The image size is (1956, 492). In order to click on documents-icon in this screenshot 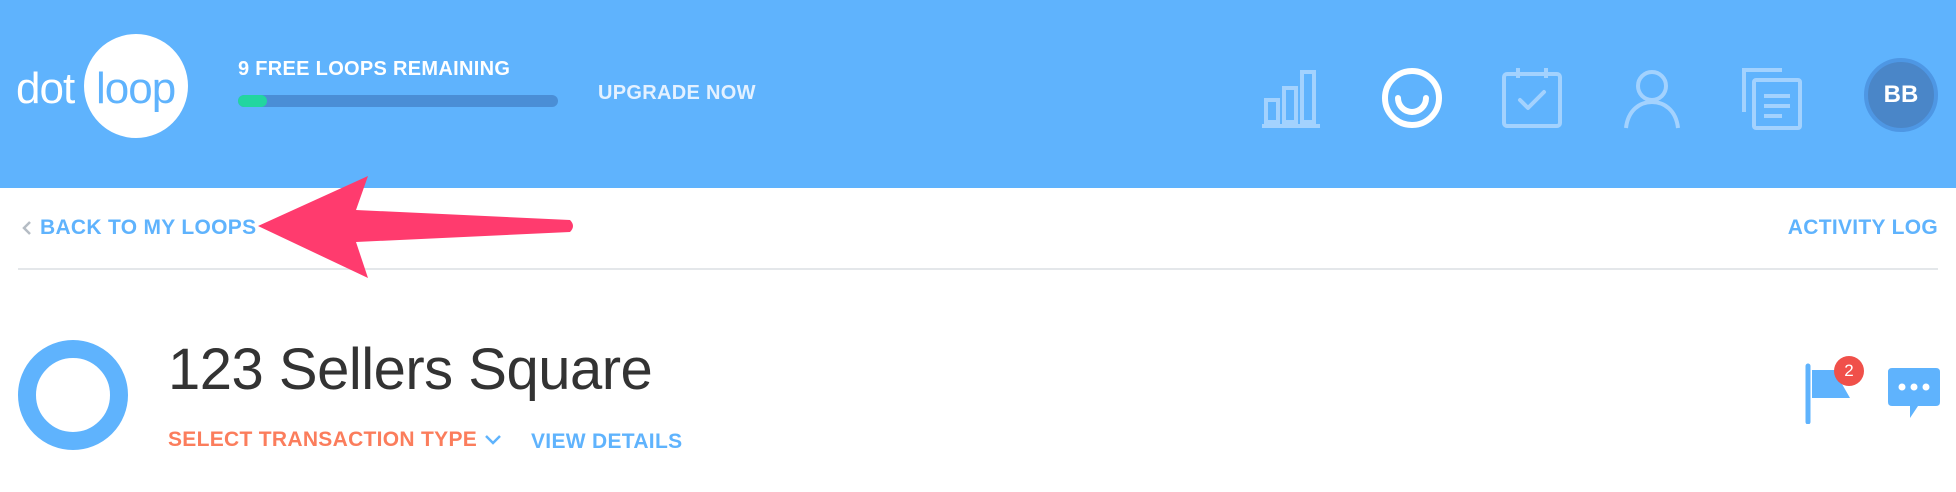, I will do `click(1772, 98)`.